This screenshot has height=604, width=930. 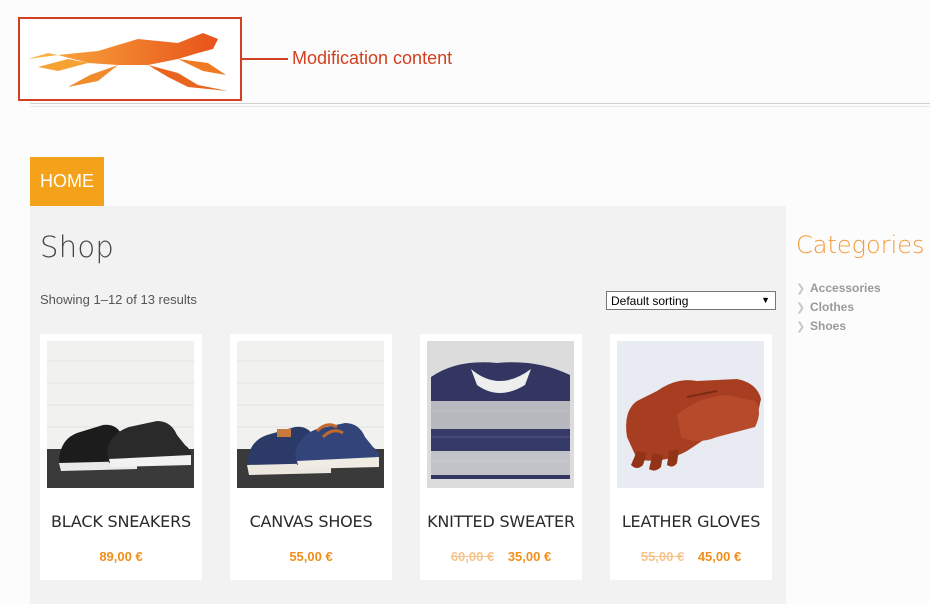 What do you see at coordinates (845, 288) in the screenshot?
I see `category-label: Accessories` at bounding box center [845, 288].